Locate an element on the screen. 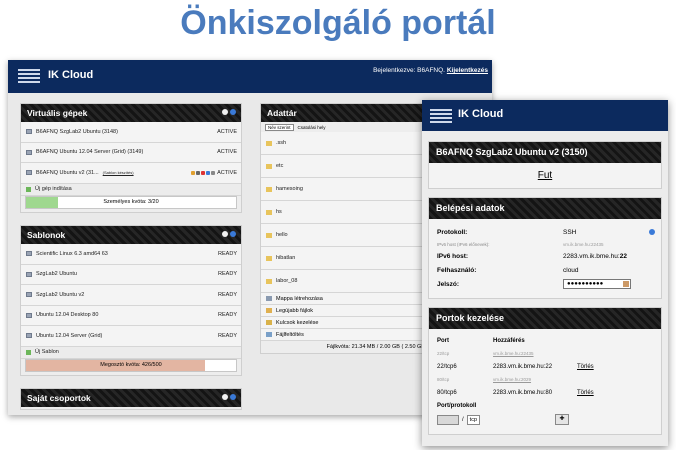 The width and height of the screenshot is (676, 450). password-reveal-icon is located at coordinates (626, 284).